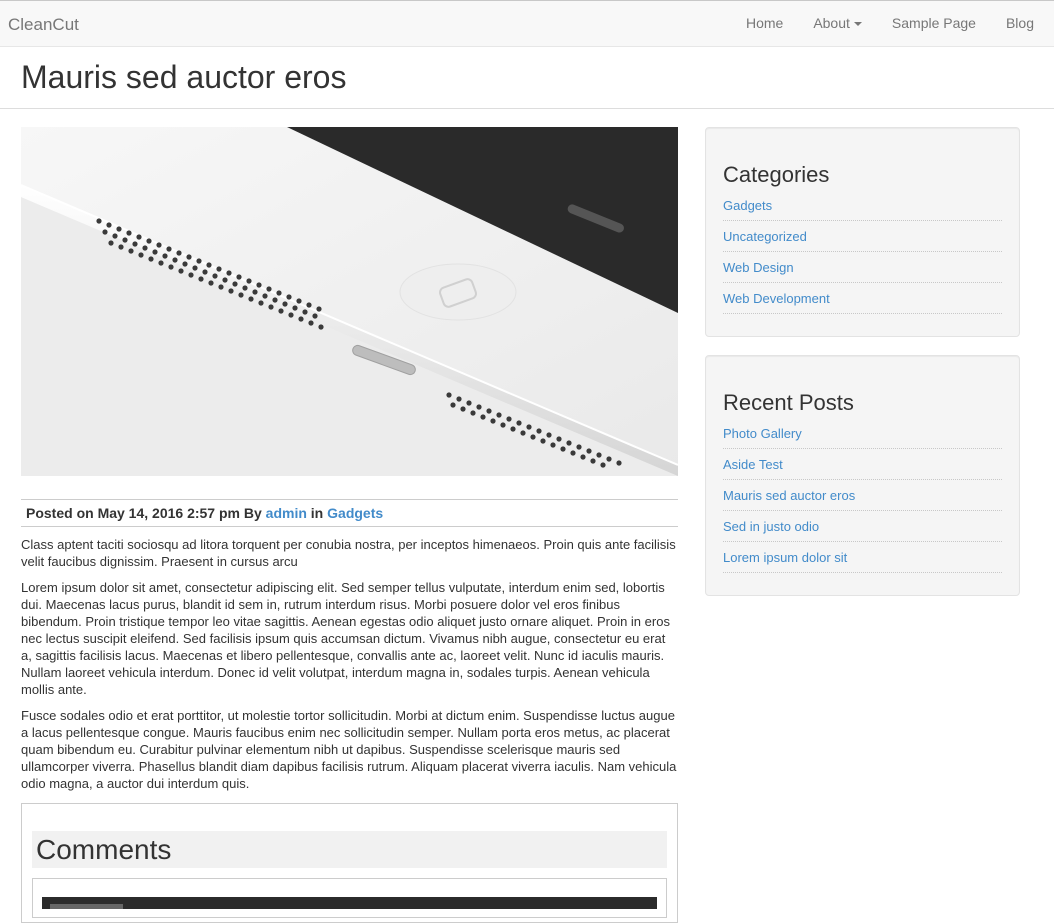 Image resolution: width=1054 pixels, height=923 pixels. I want to click on category-link-gadgets: Gadgets, so click(747, 205).